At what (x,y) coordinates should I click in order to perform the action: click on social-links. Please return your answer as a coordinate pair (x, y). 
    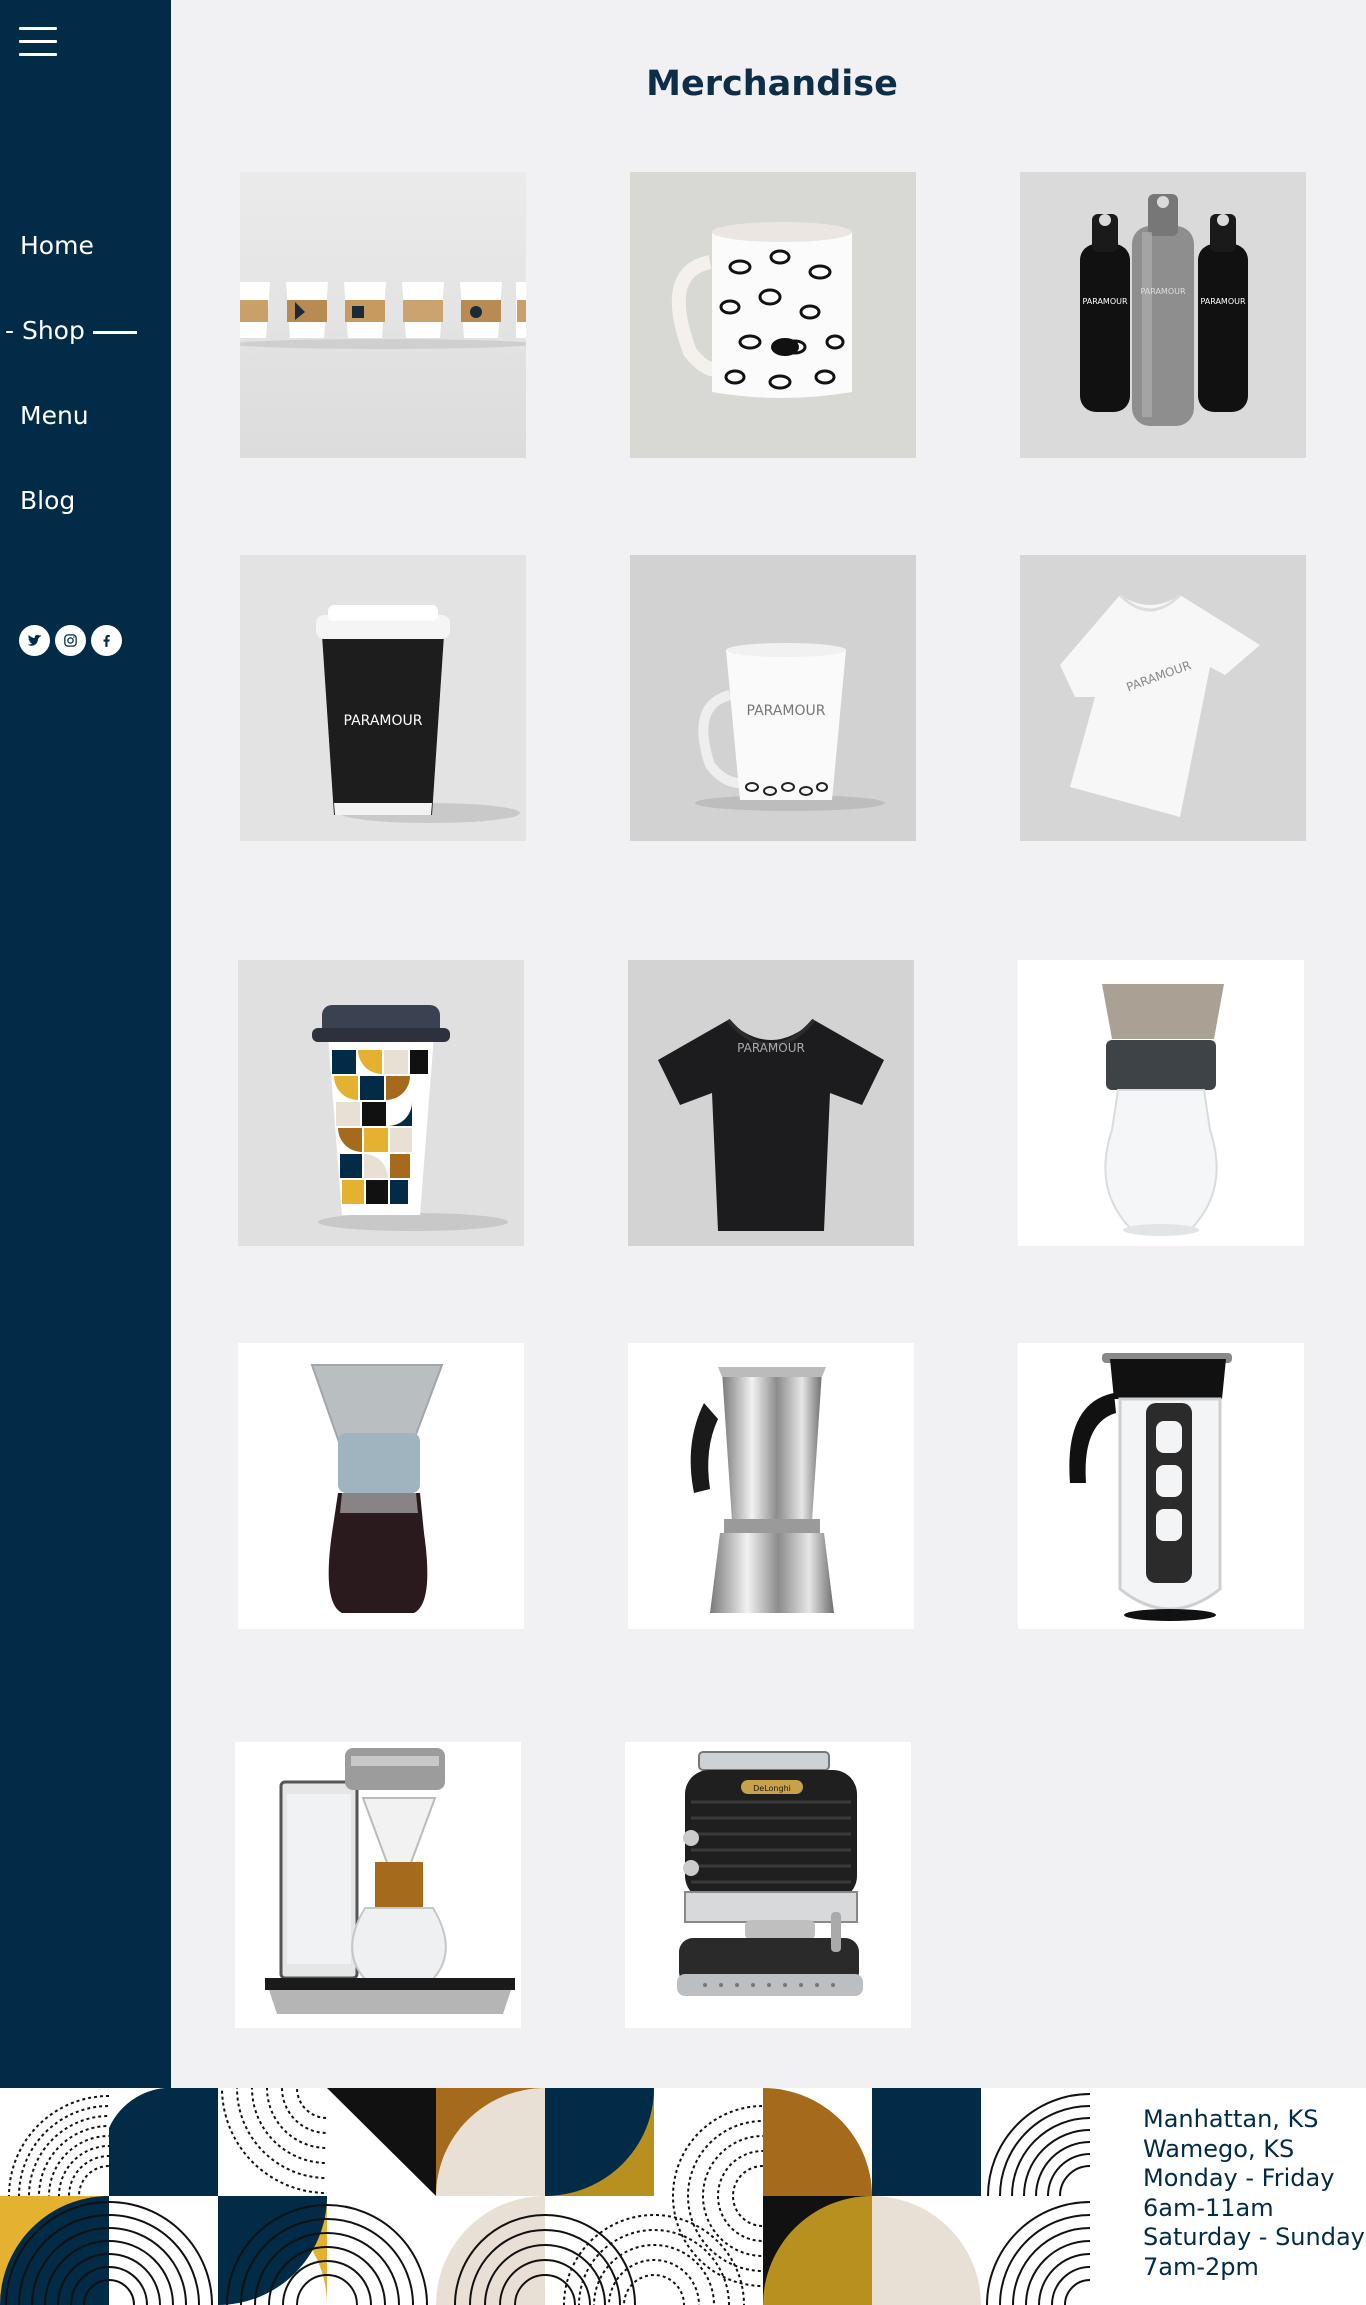
    Looking at the image, I should click on (70, 640).